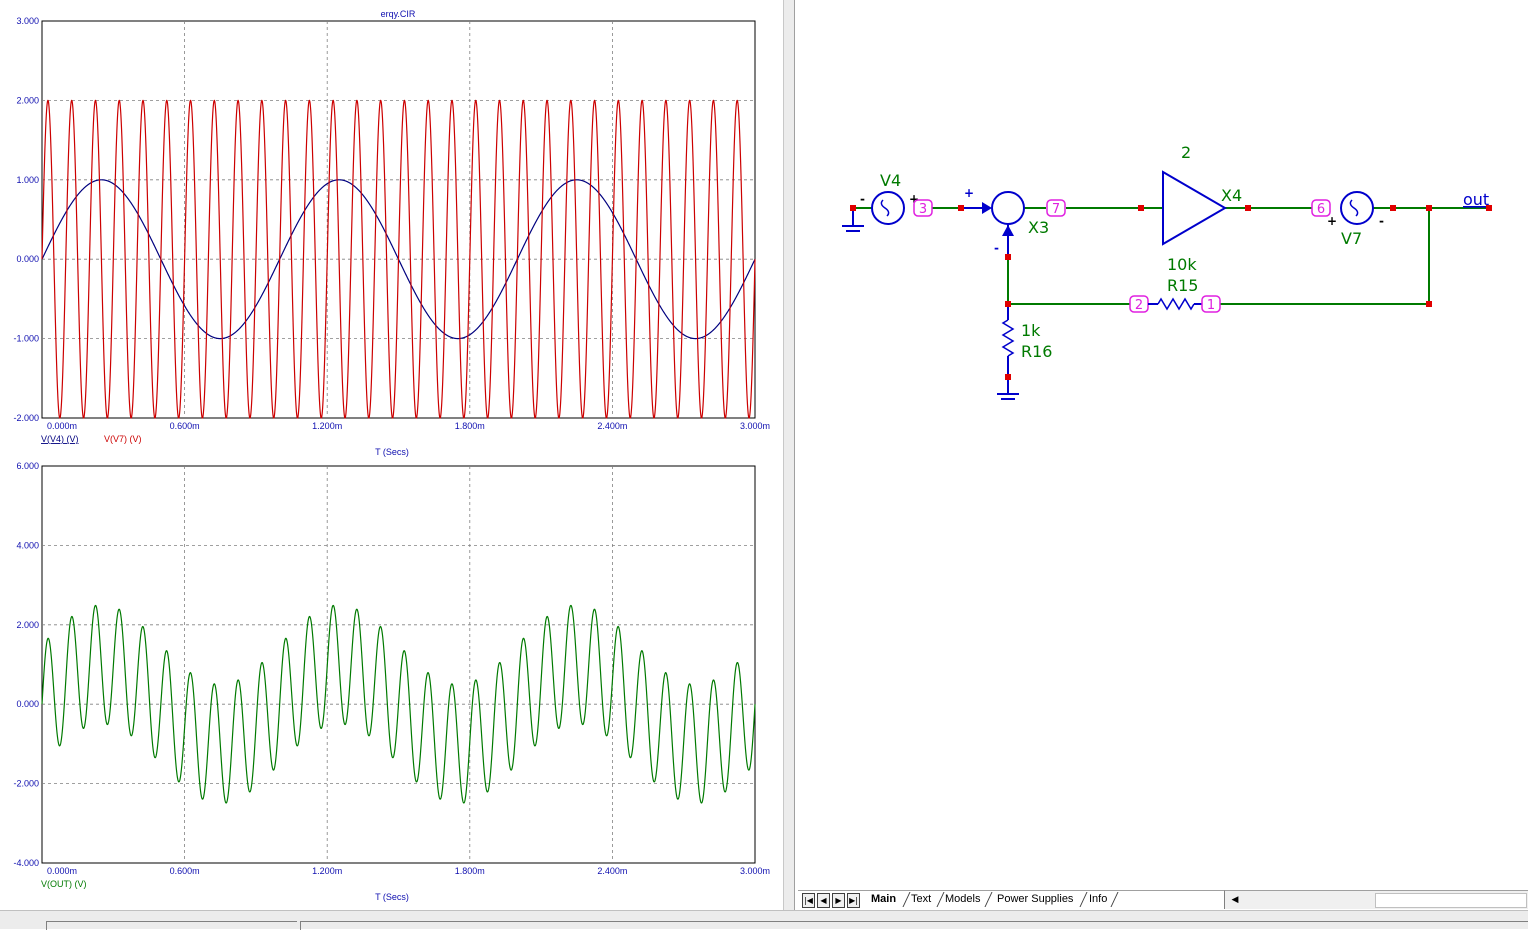 This screenshot has width=1528, height=930. What do you see at coordinates (60, 439) in the screenshot?
I see `legend-v4: V(V4) (V)` at bounding box center [60, 439].